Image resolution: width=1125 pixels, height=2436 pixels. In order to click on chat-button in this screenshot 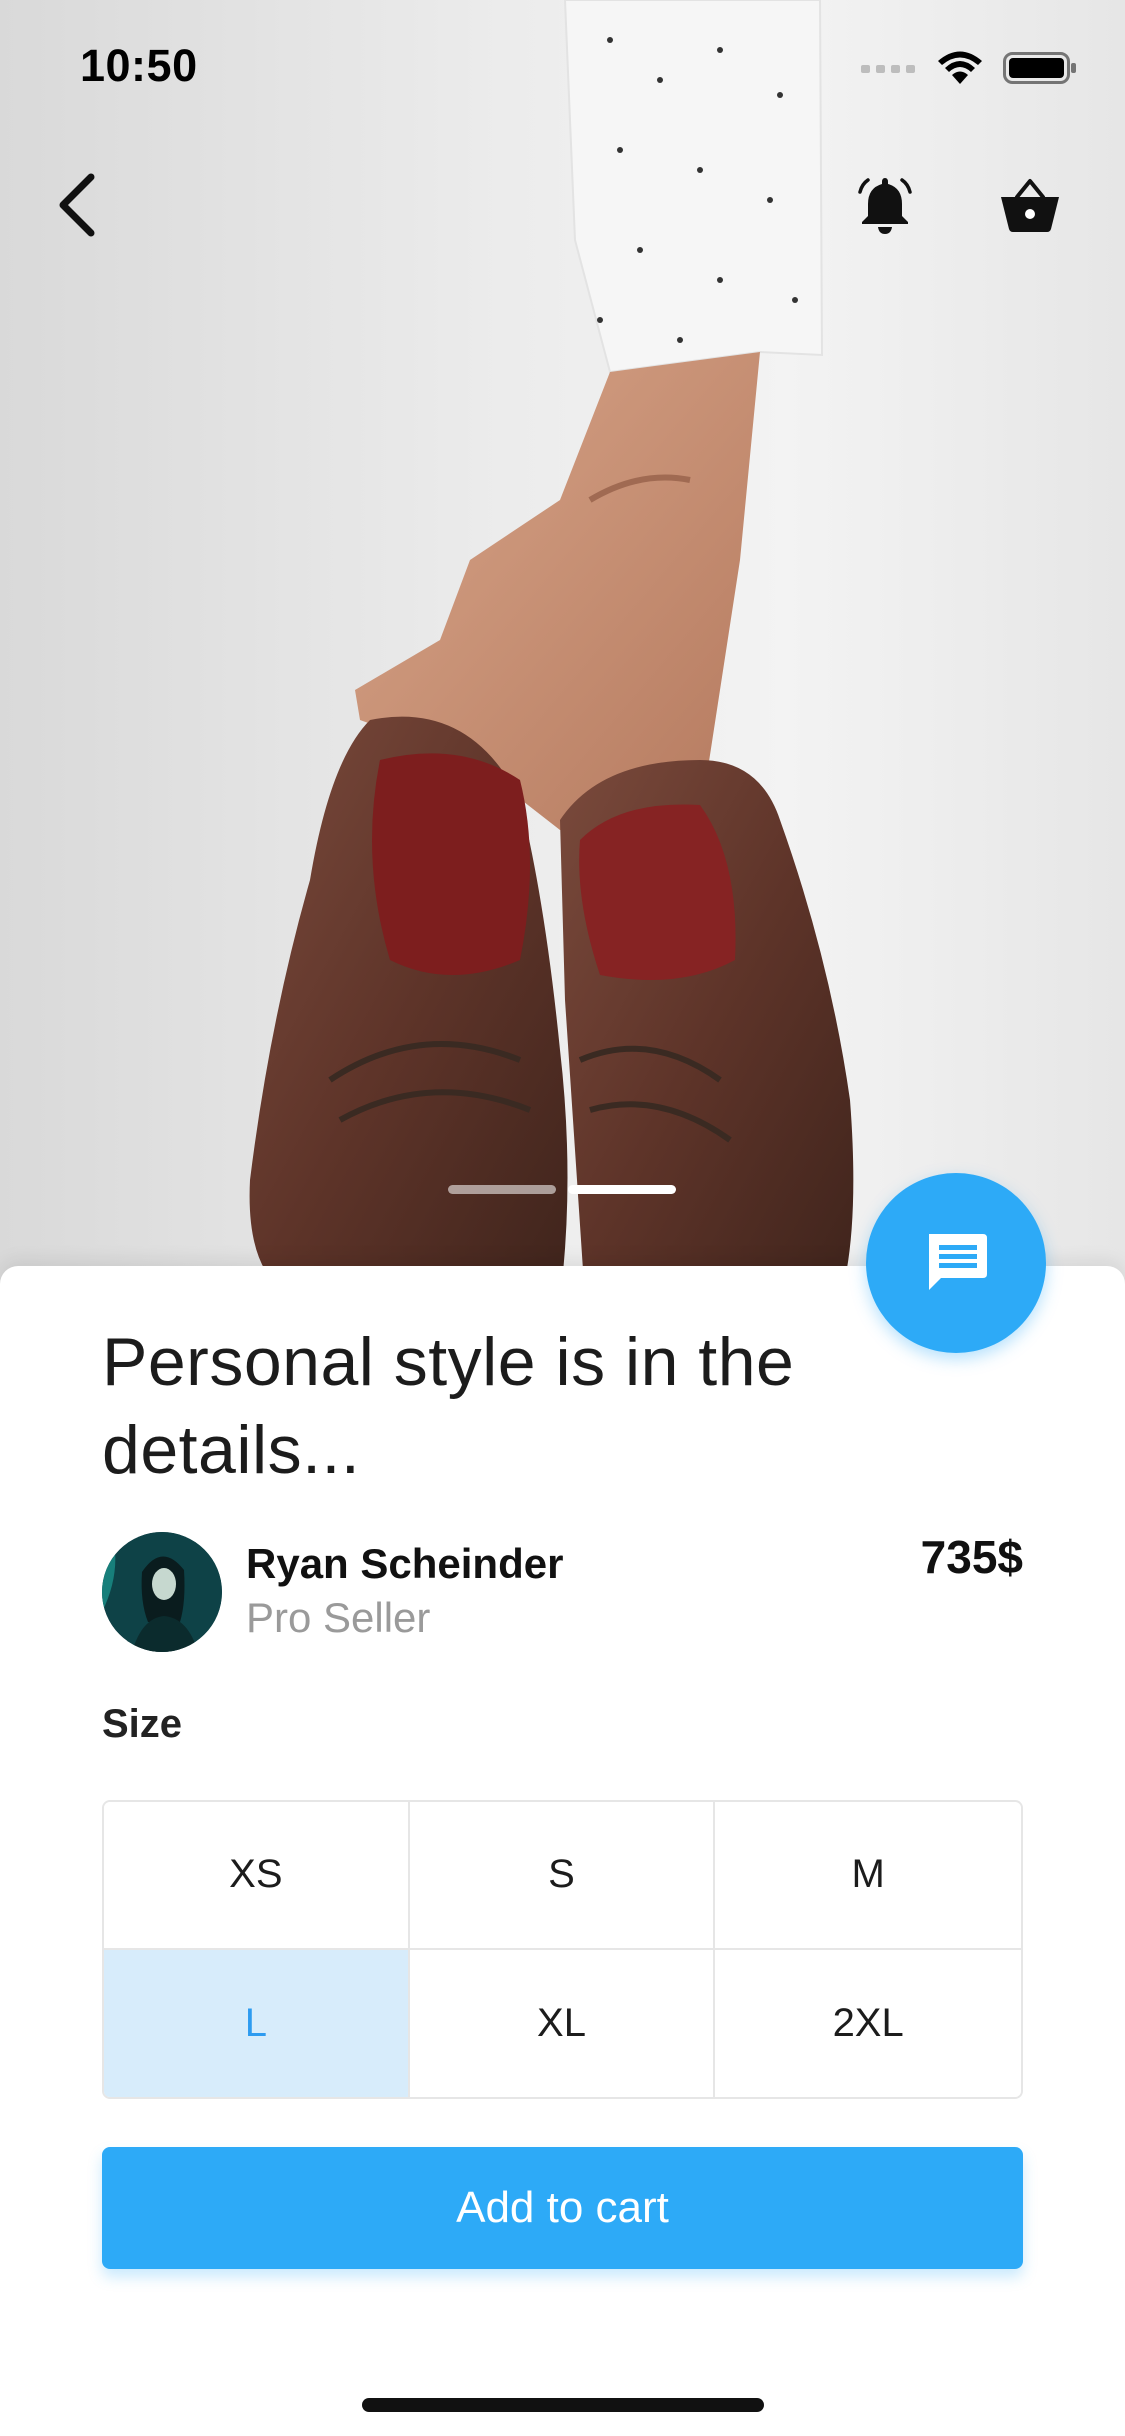, I will do `click(956, 1263)`.